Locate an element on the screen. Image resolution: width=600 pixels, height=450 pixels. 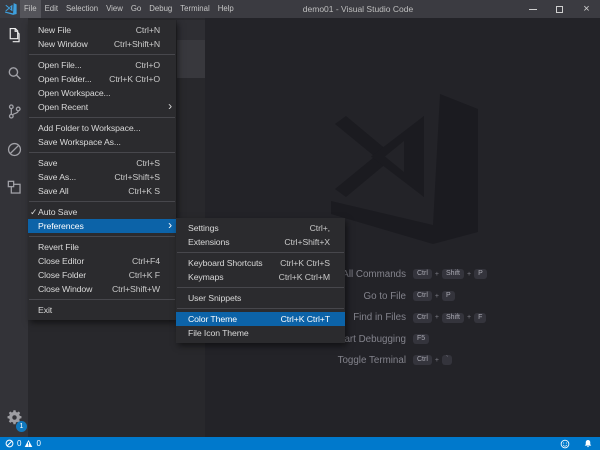
vscode-logo-icon is located at coordinates (11, 9).